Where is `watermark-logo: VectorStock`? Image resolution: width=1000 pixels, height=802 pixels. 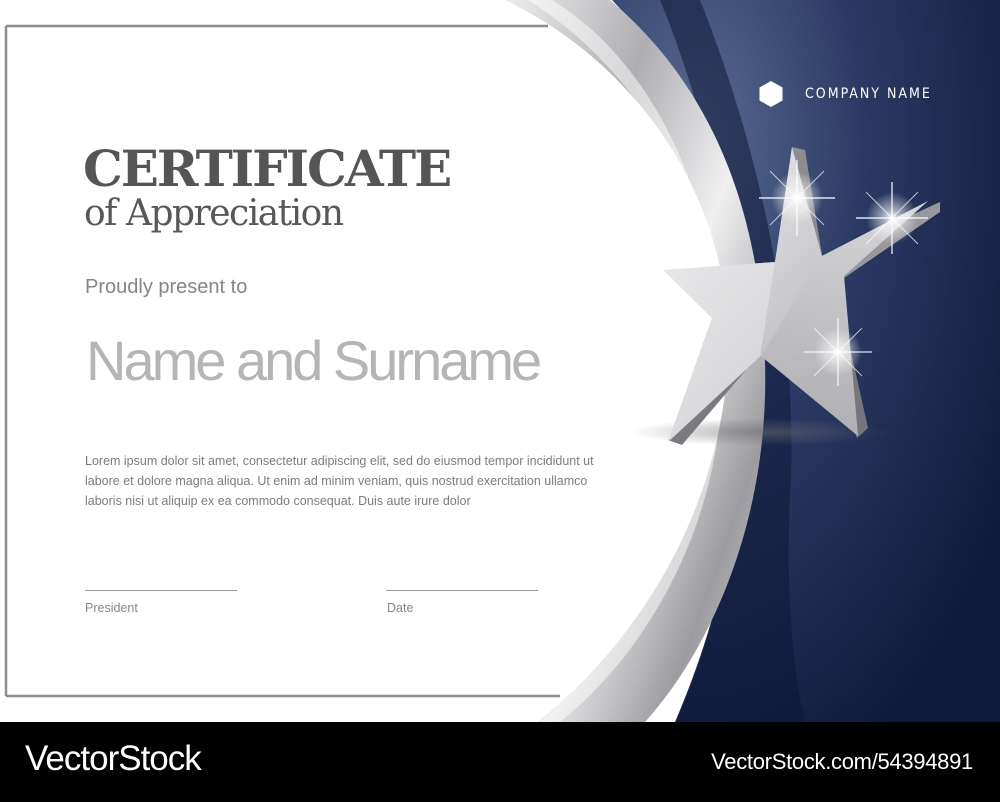
watermark-logo: VectorStock is located at coordinates (113, 758).